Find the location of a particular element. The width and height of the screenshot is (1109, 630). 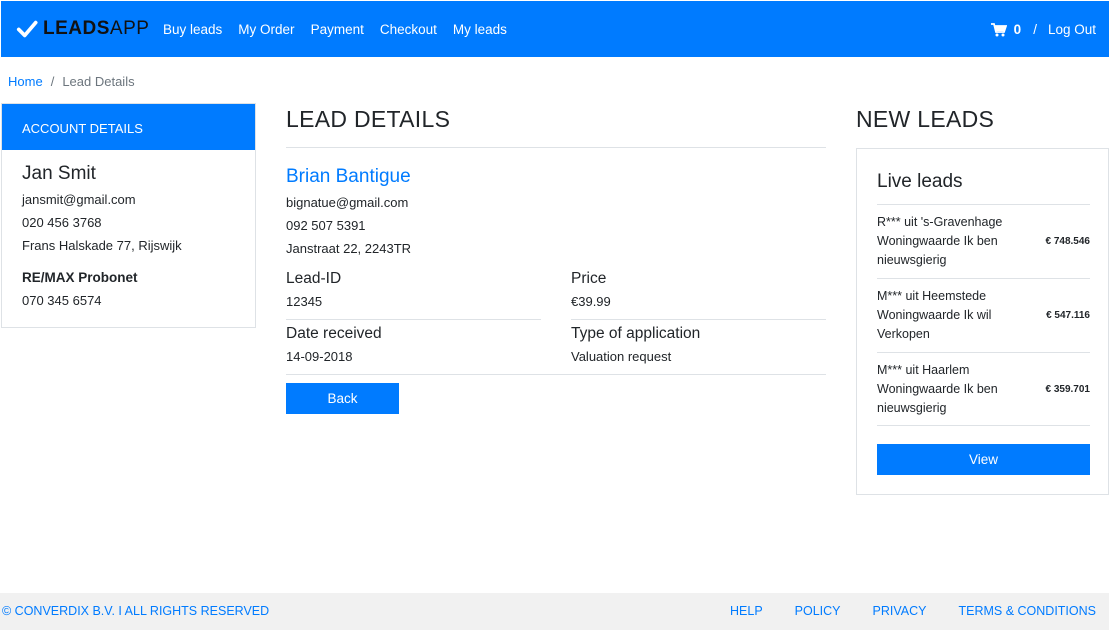

application-type-value: Valuation request is located at coordinates (621, 356).